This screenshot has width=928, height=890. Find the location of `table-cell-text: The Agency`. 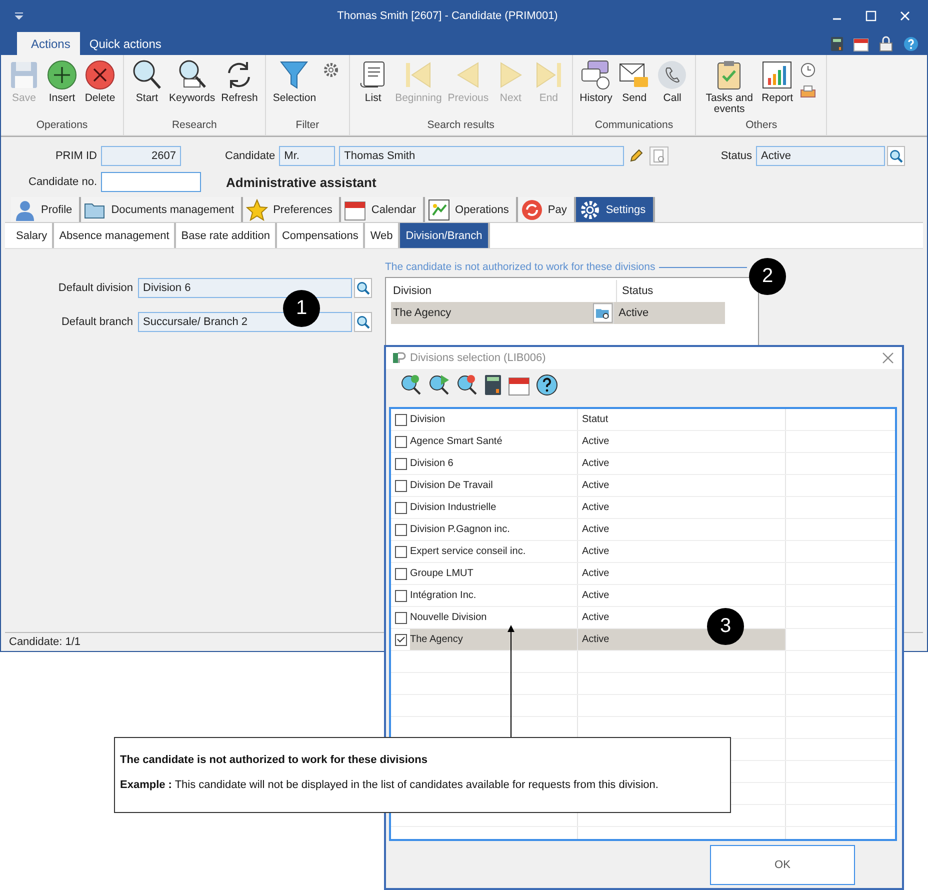

table-cell-text: The Agency is located at coordinates (422, 313).